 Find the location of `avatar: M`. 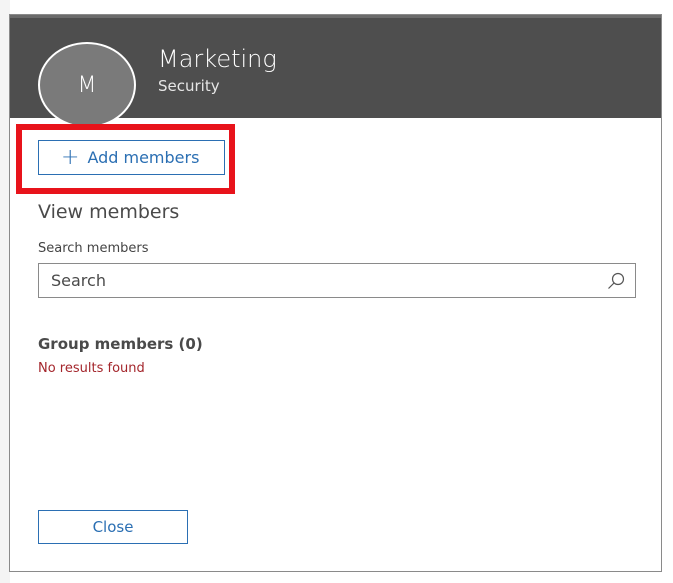

avatar: M is located at coordinates (87, 85).